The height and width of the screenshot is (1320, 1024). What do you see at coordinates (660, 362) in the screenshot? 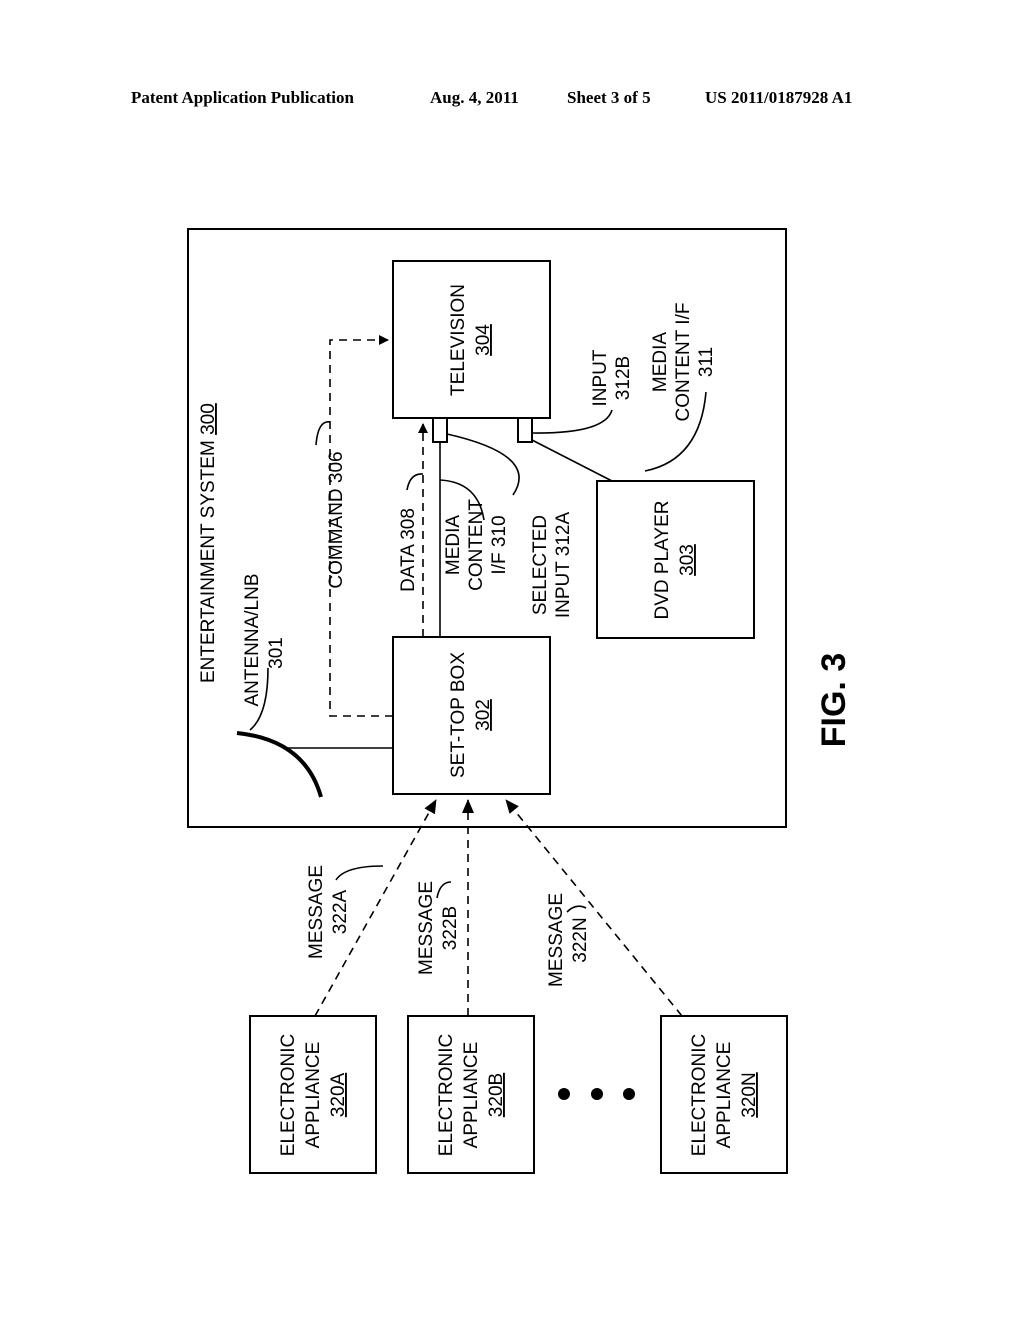
I see `media-content-311-line1: MEDIA` at bounding box center [660, 362].